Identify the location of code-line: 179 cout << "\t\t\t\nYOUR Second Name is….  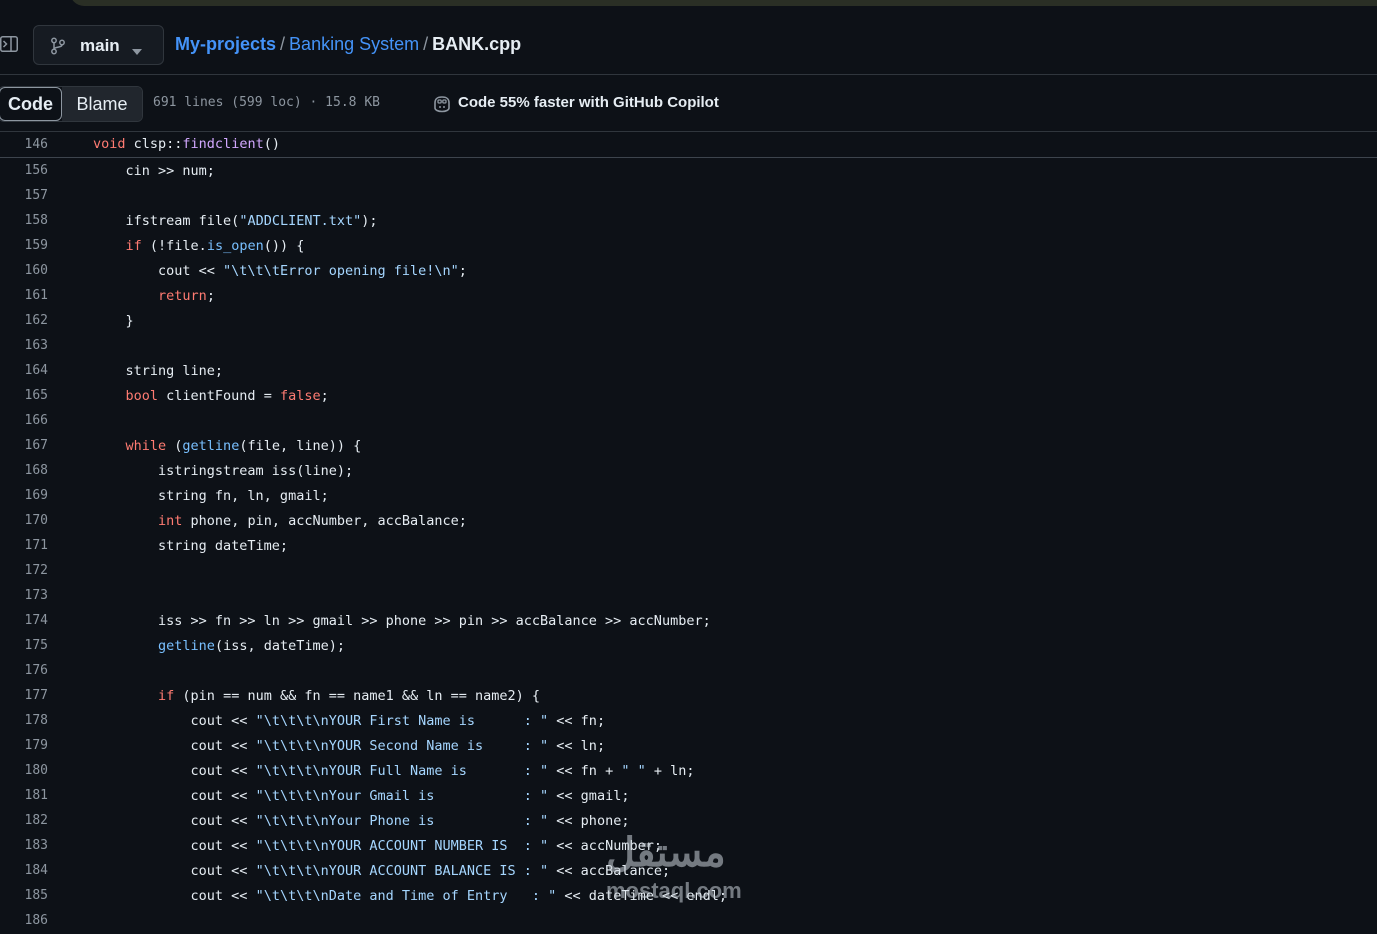
(688, 746).